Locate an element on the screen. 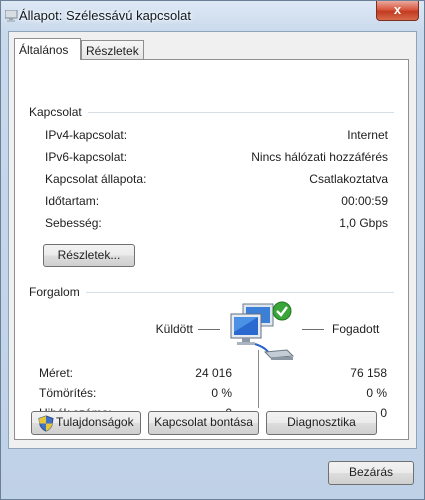  ipv6-value: Nincs hálózati hozzáférés is located at coordinates (319, 157).